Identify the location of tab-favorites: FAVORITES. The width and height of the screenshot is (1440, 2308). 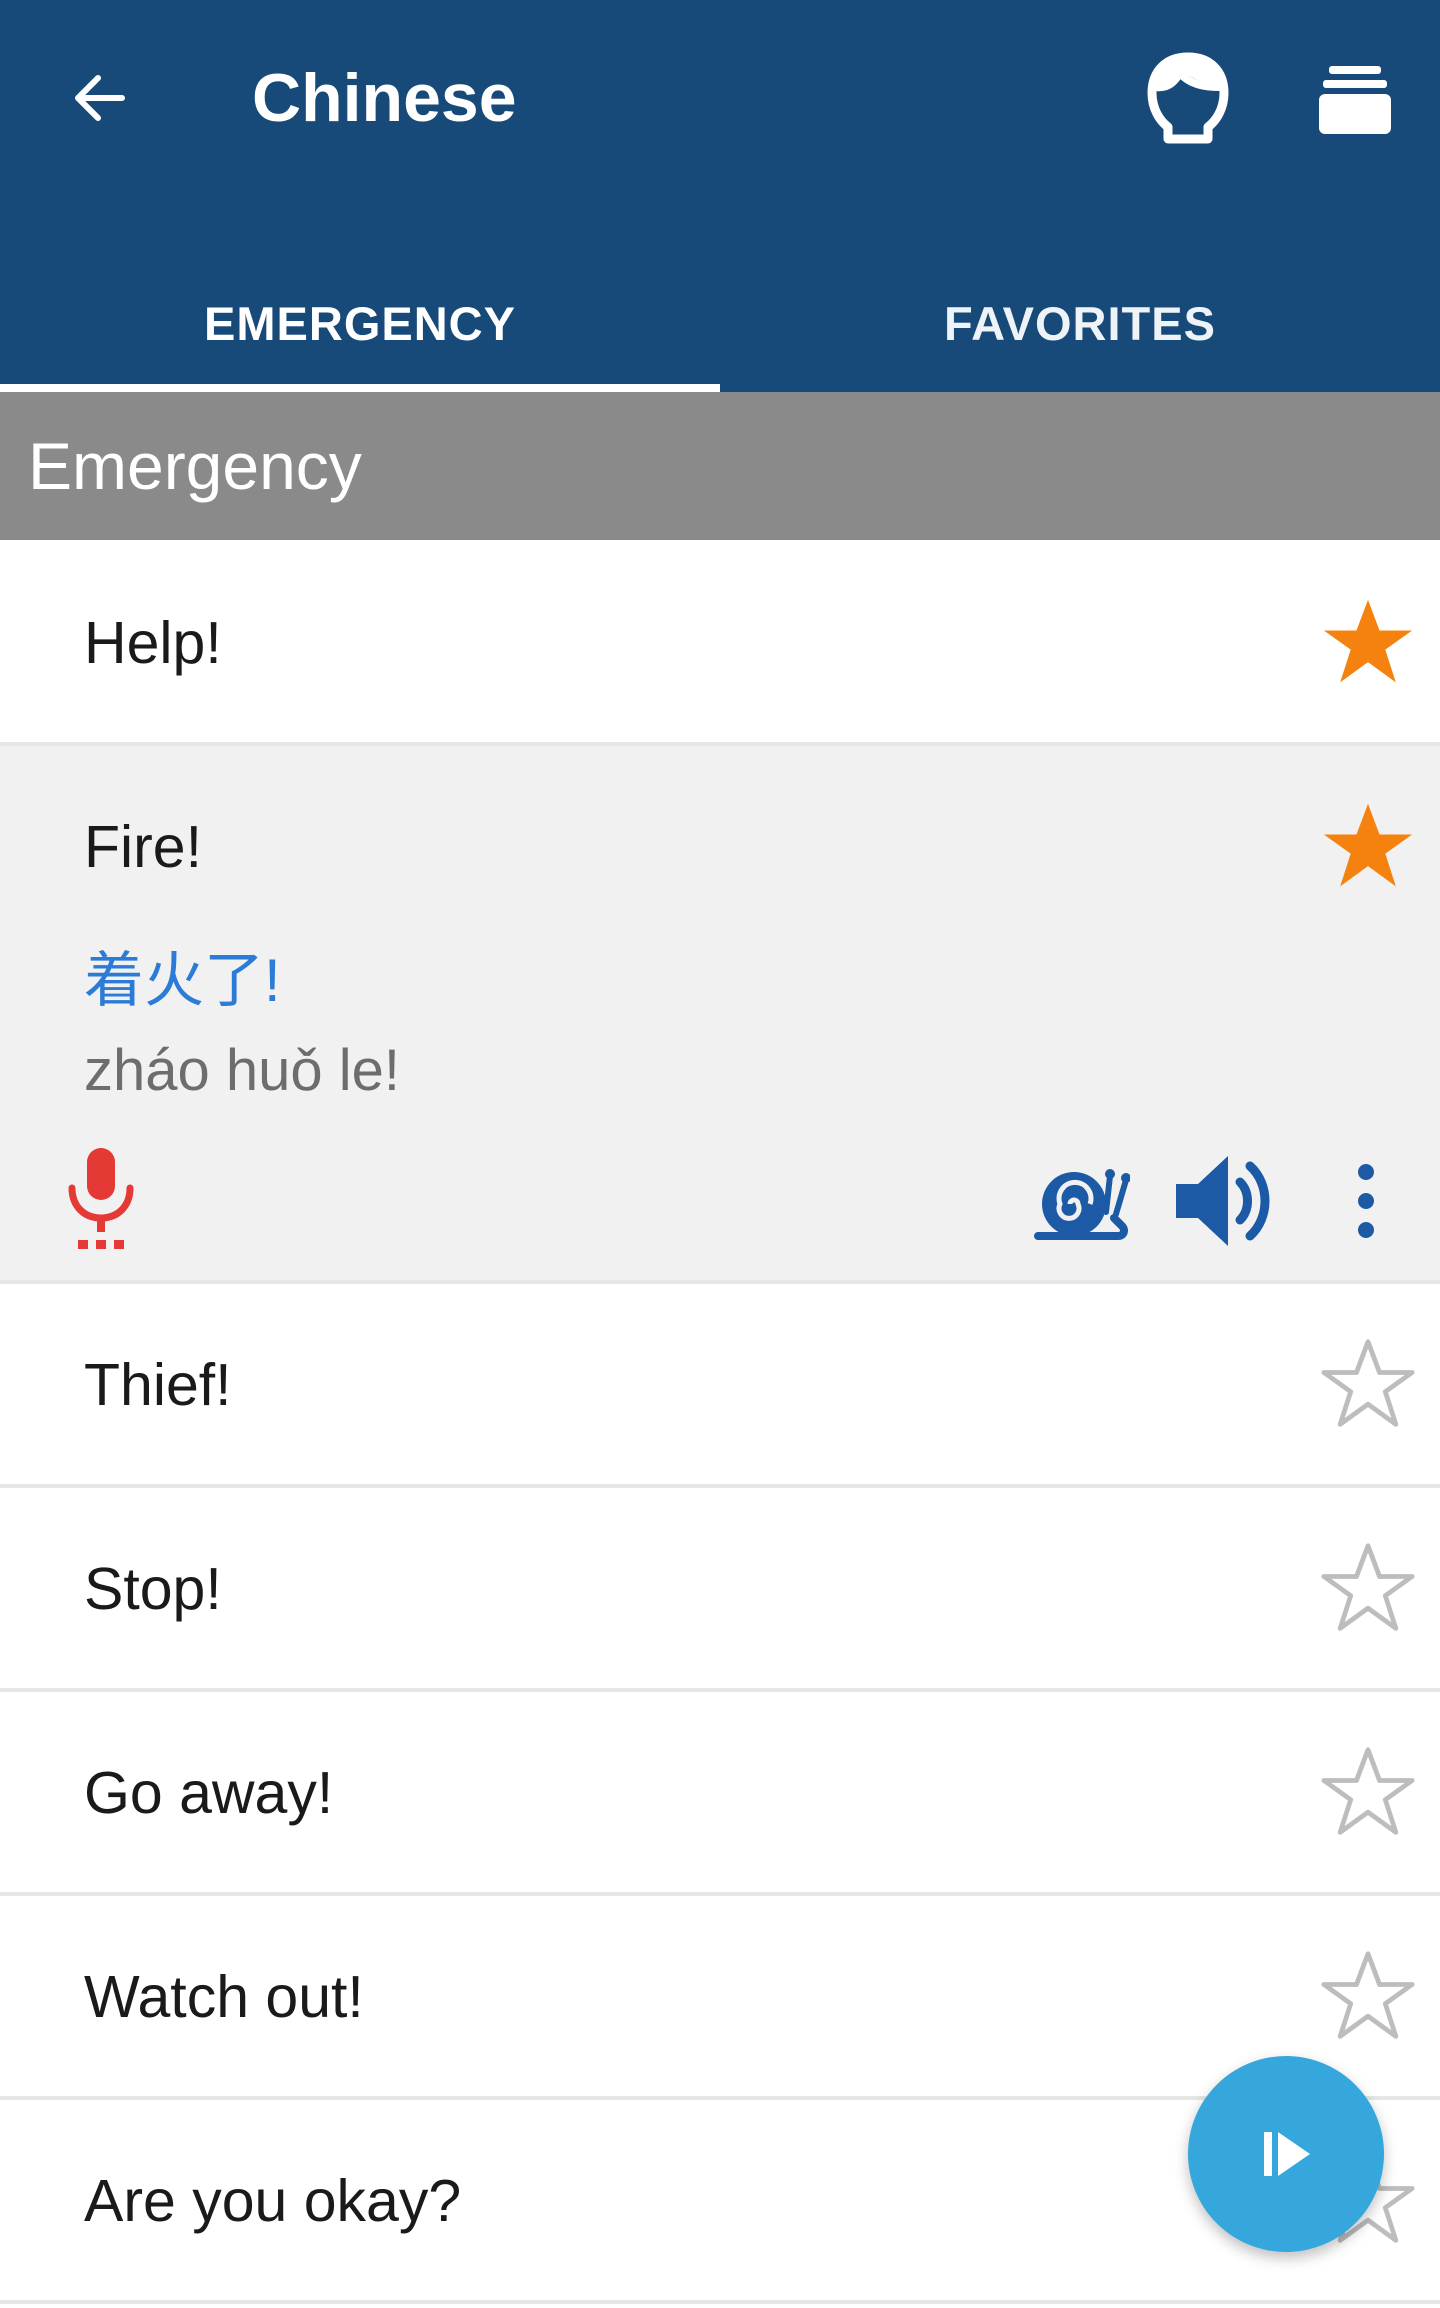
(1080, 323).